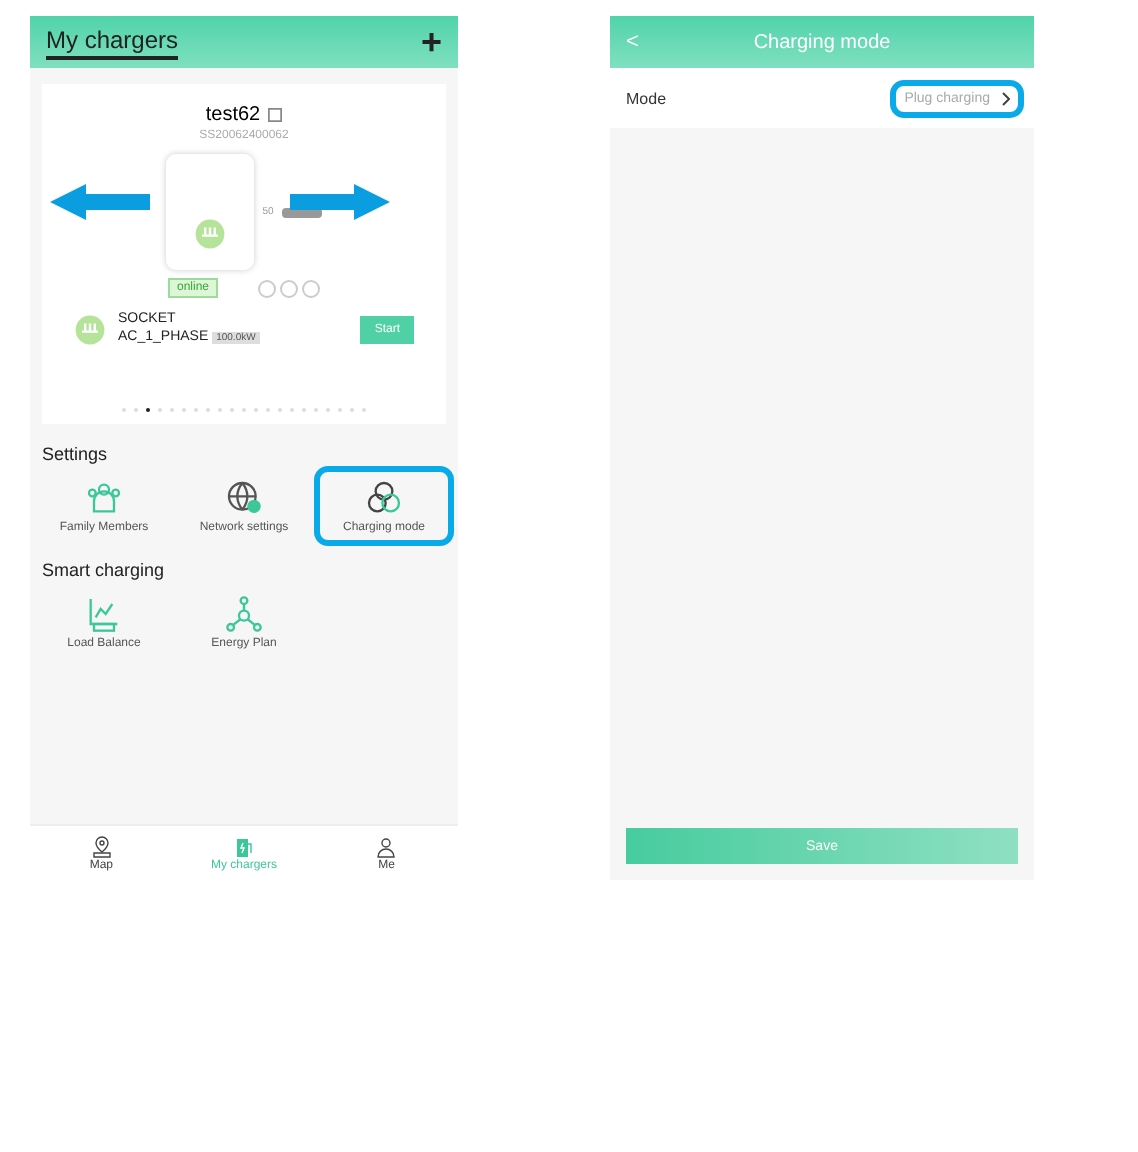  I want to click on header-title: My chargers, so click(112, 42).